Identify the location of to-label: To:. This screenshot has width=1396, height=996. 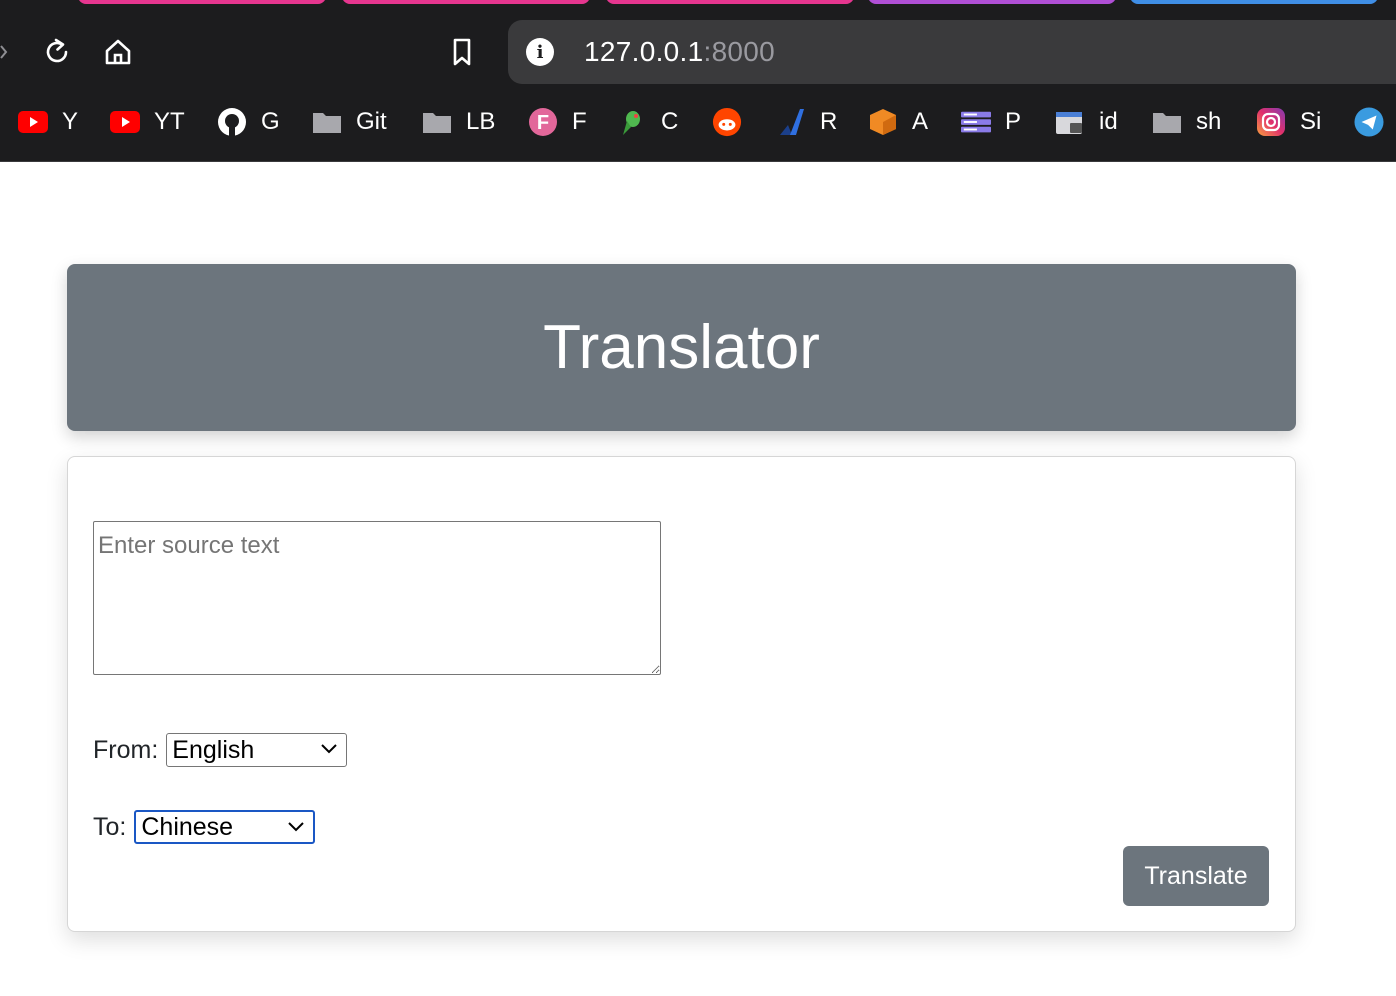
(110, 826).